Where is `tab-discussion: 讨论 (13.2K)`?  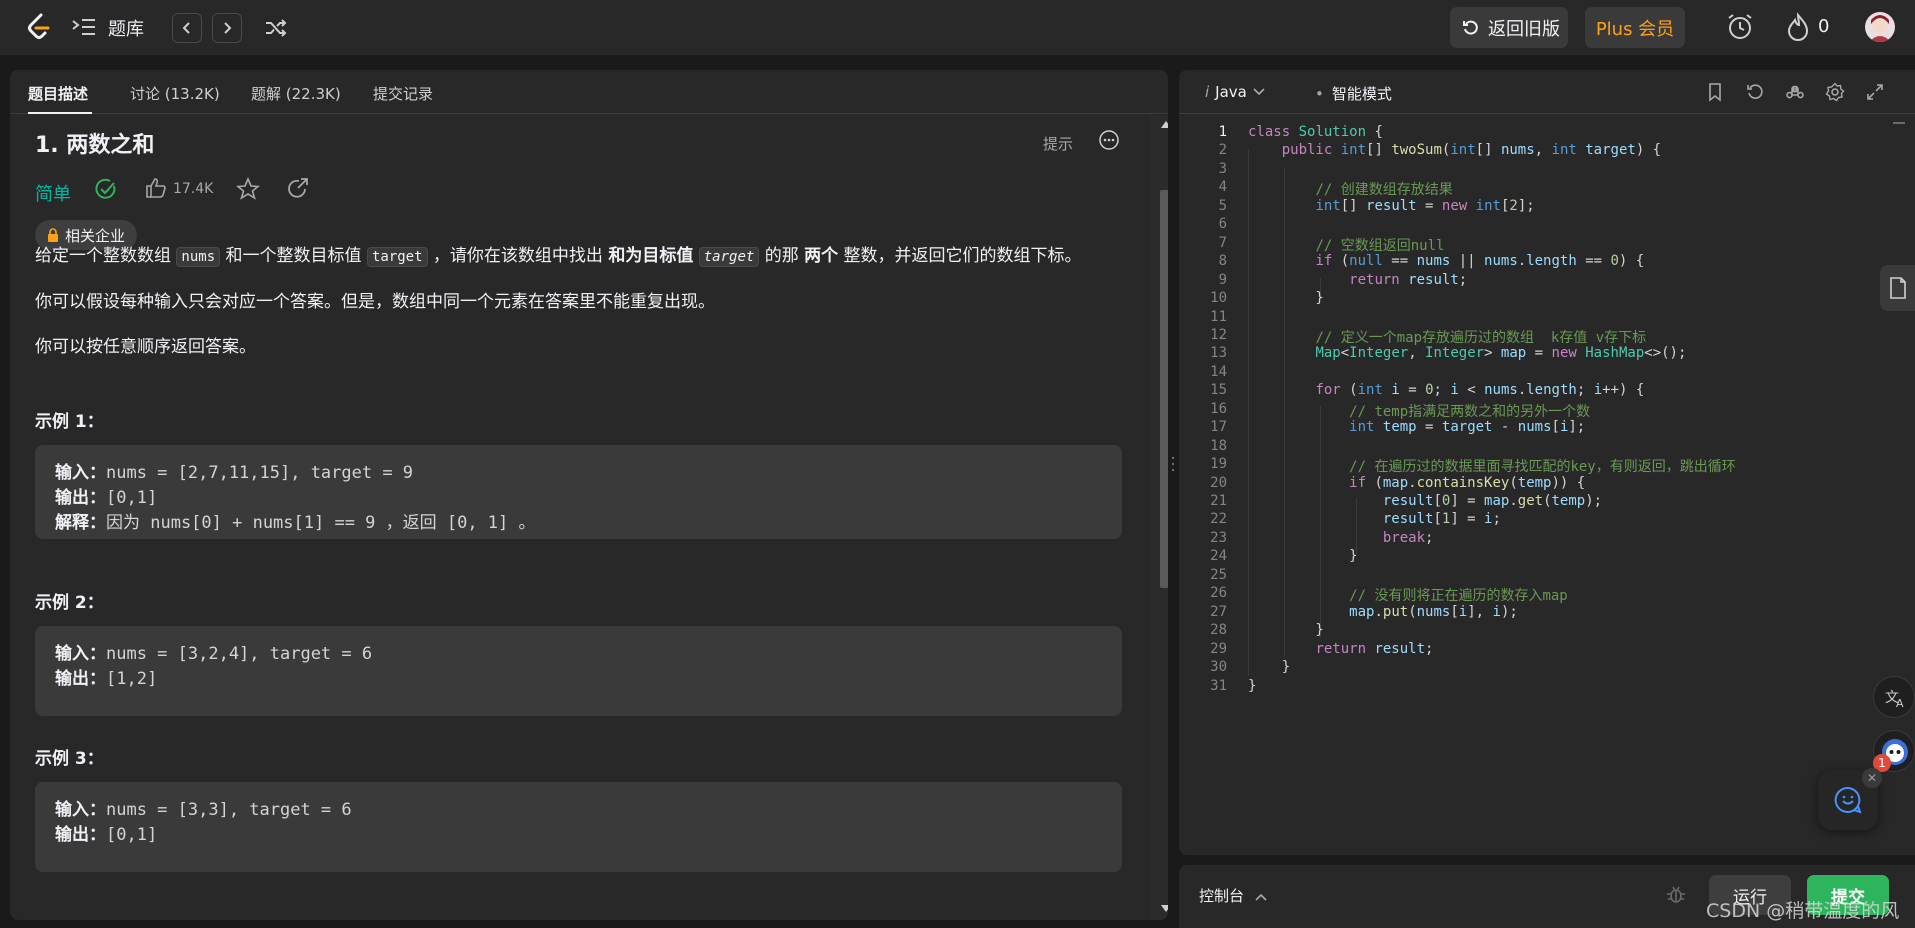 tab-discussion: 讨论 (13.2K) is located at coordinates (175, 93).